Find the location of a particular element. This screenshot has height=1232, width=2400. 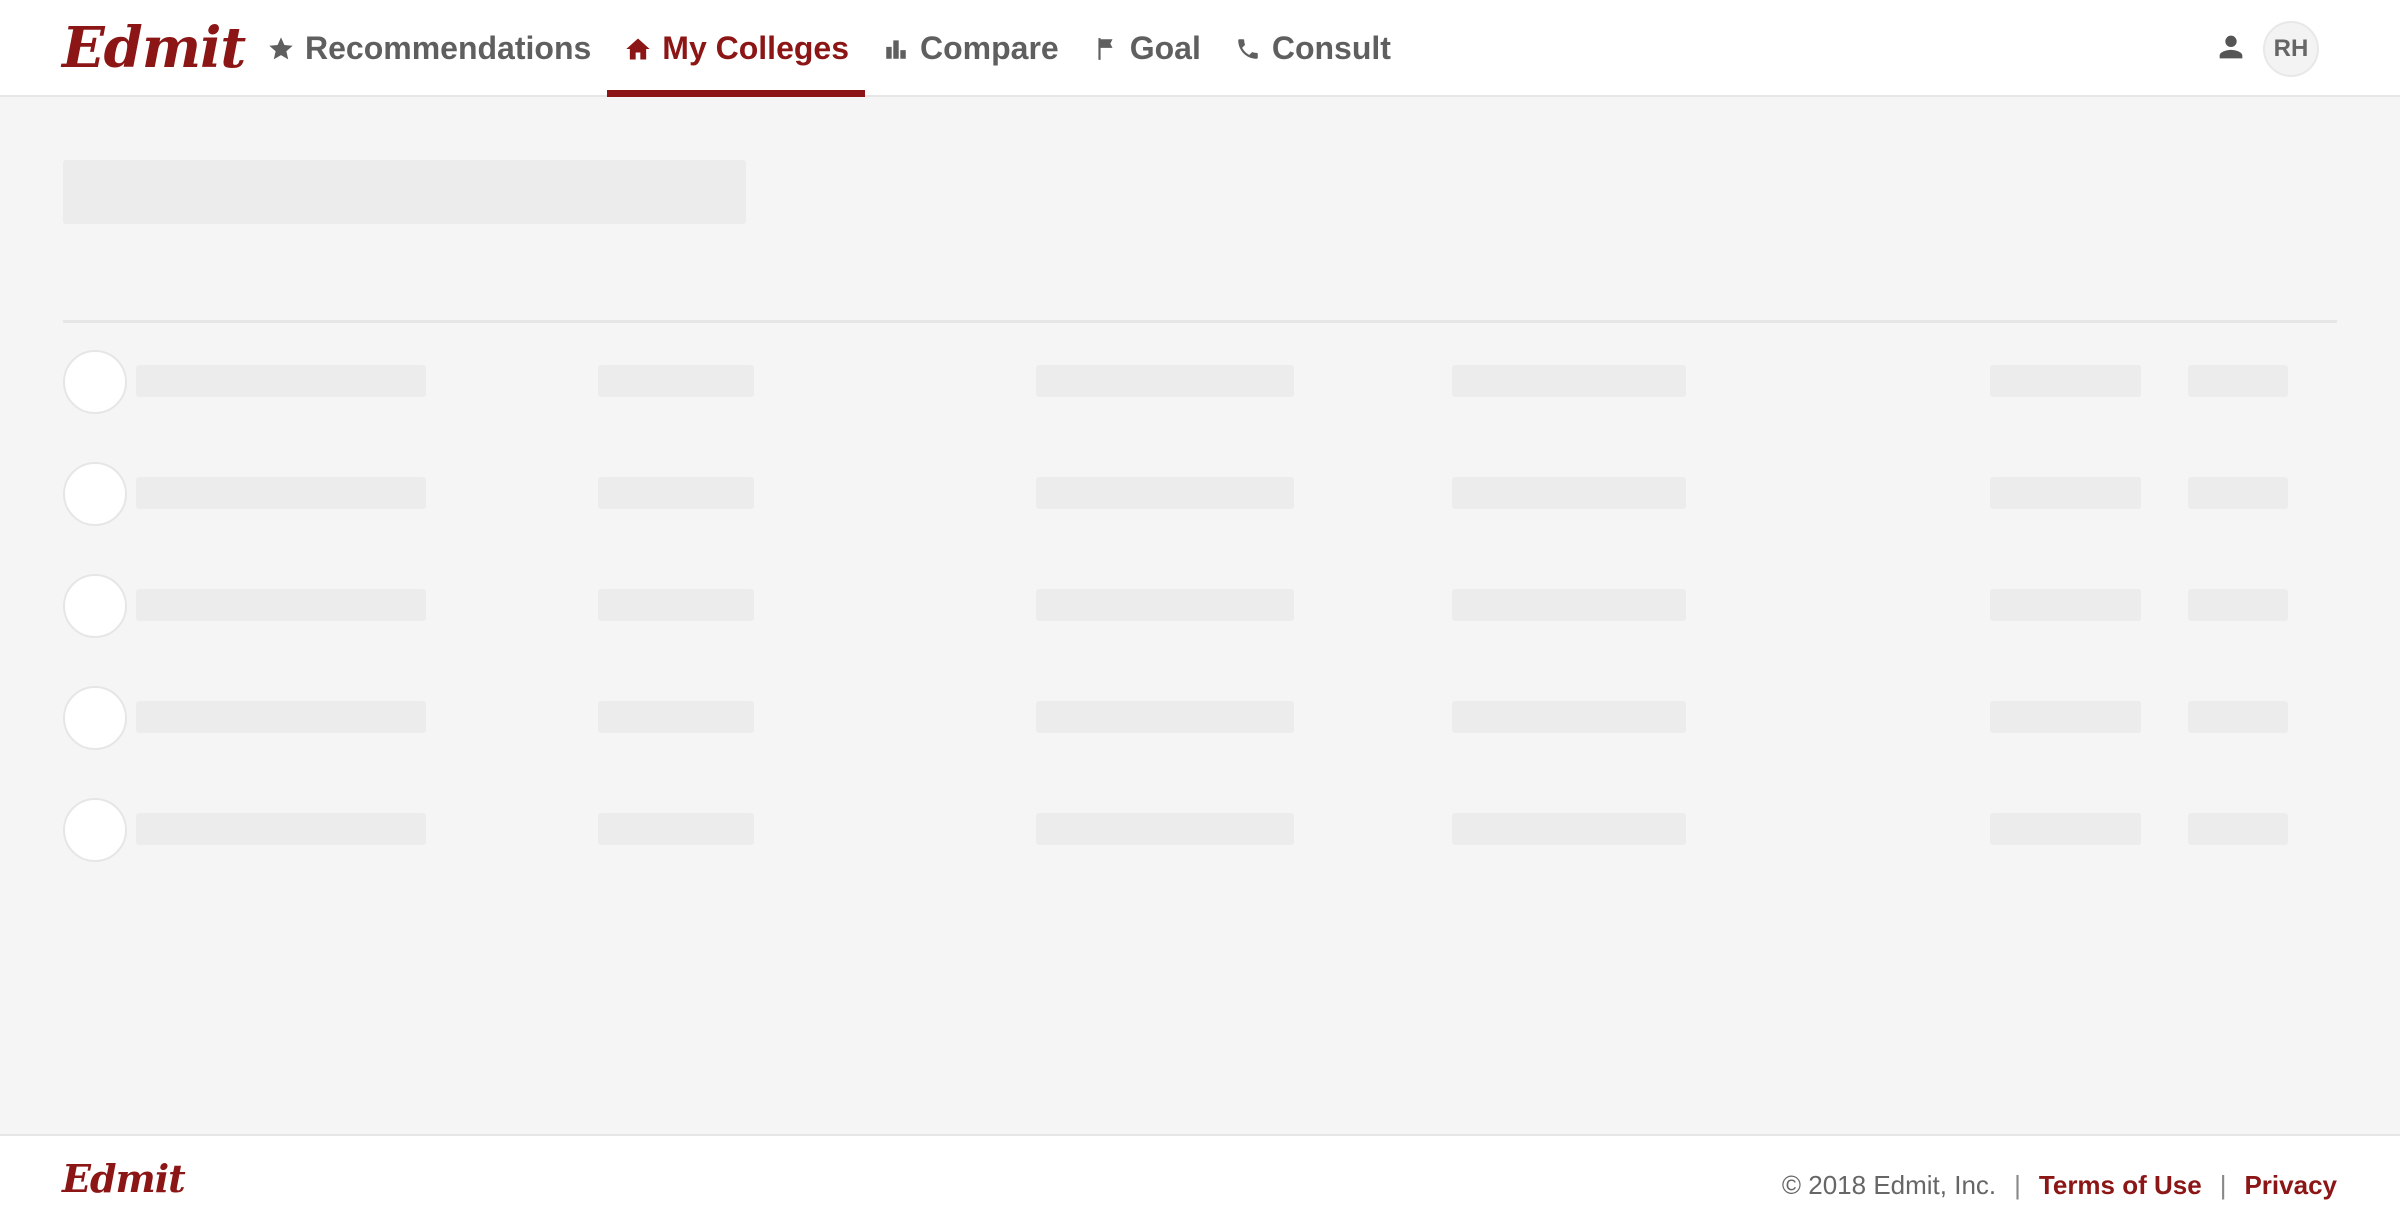

nav-label: Goal is located at coordinates (1165, 48).